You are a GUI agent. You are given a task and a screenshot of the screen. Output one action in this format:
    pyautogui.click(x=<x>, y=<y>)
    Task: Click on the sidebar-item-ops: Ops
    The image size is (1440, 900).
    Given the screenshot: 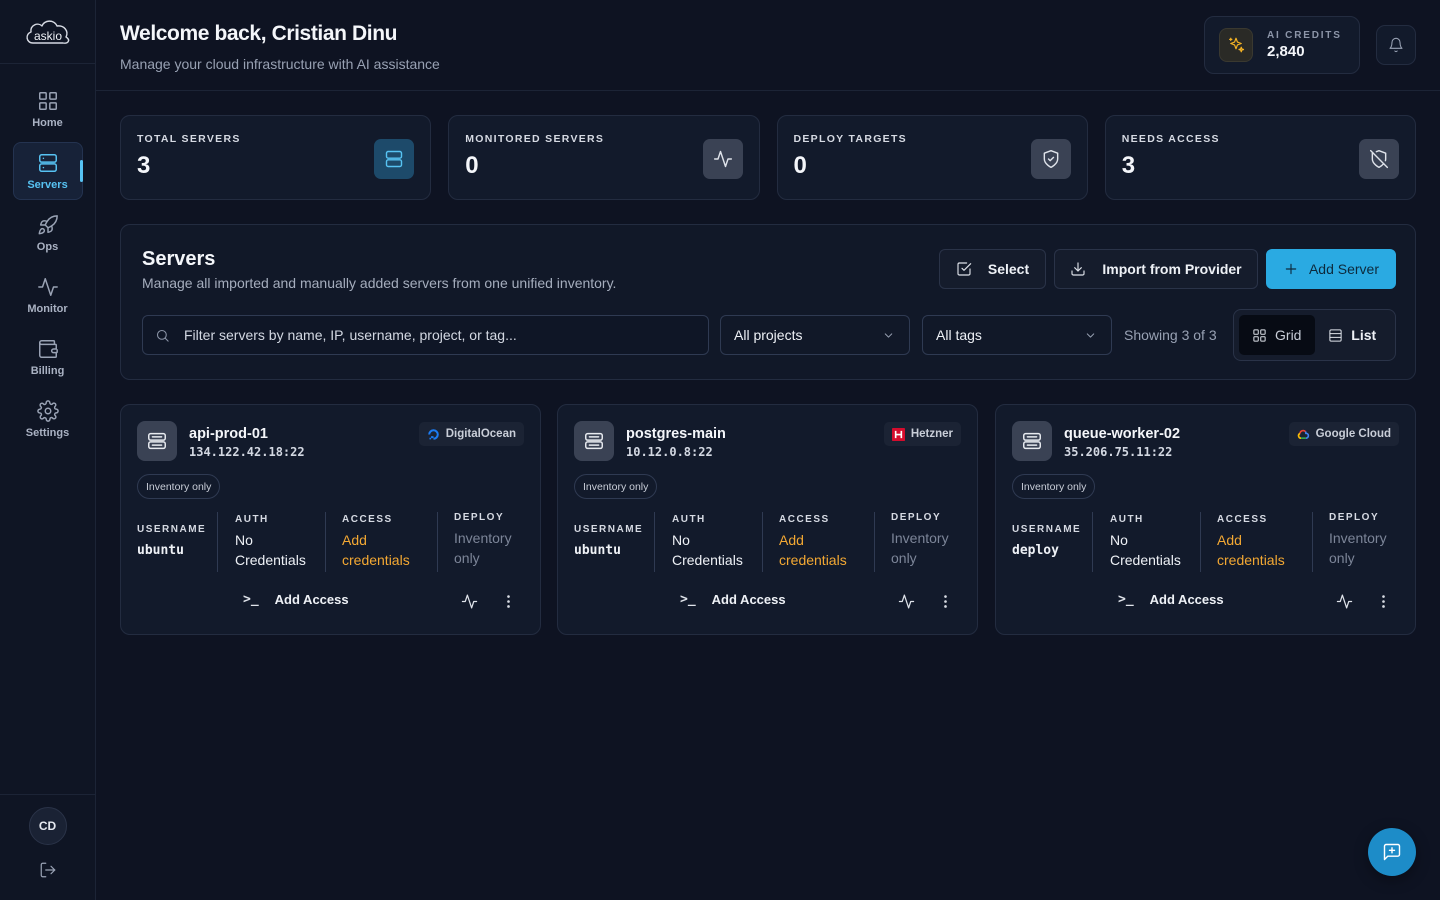 What is the action you would take?
    pyautogui.click(x=48, y=233)
    